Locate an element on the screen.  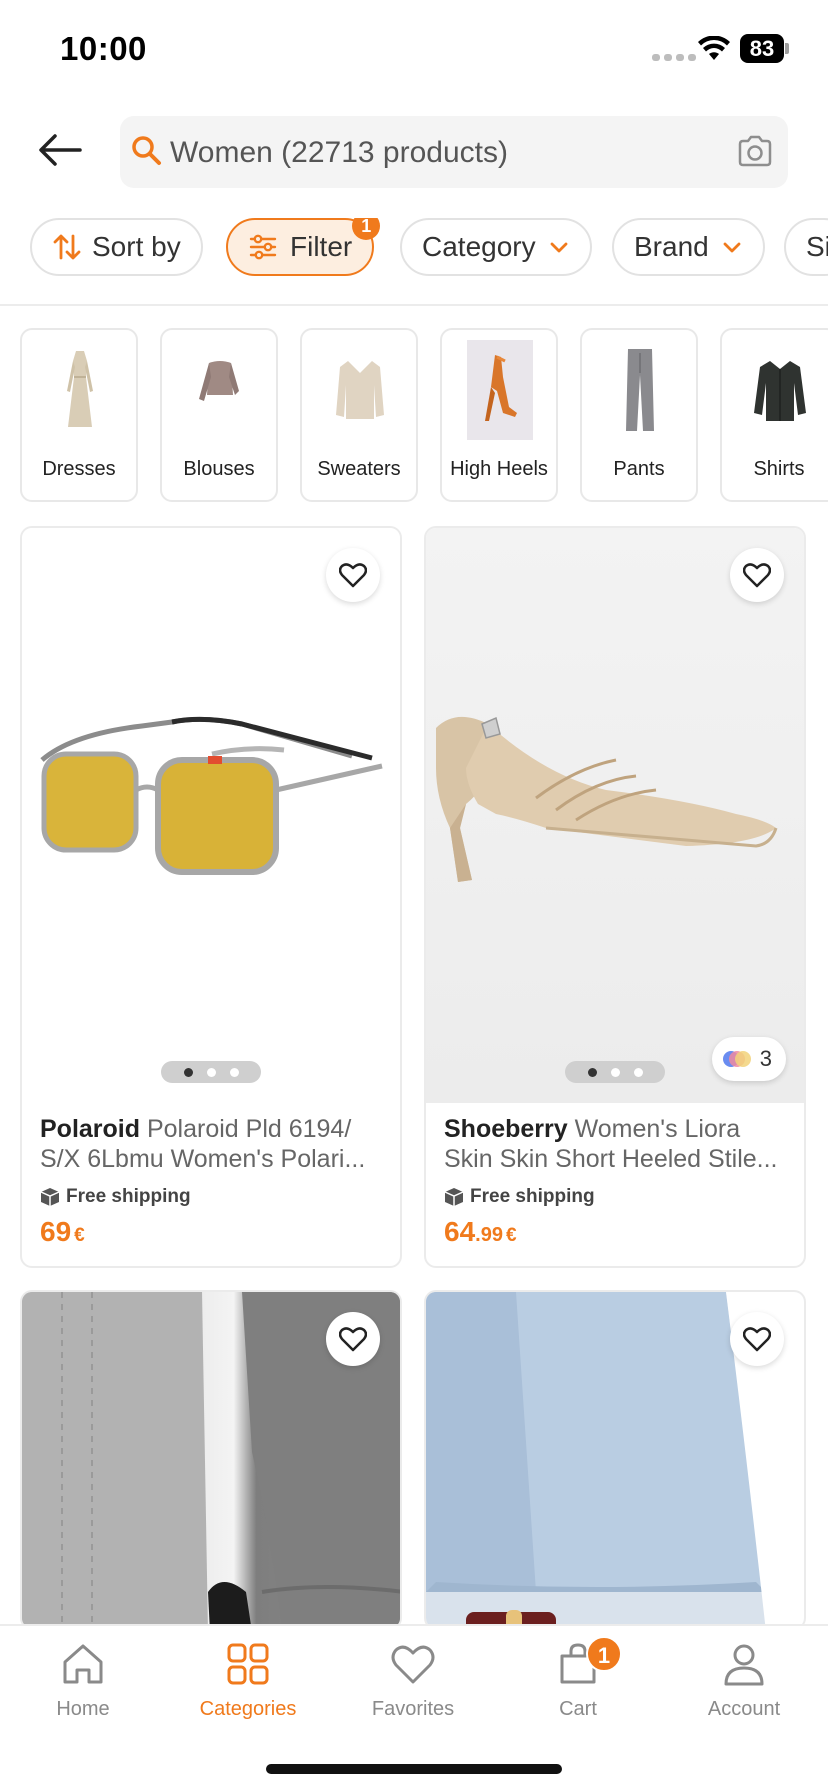
product-price: 69 € is located at coordinates (62, 1232).